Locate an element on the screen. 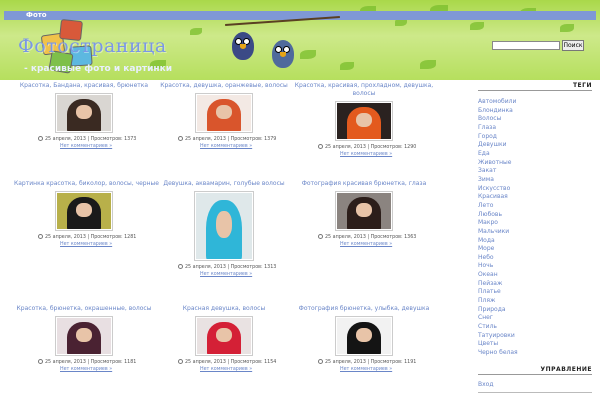 The width and height of the screenshot is (600, 400). tag-link: Макро is located at coordinates (535, 223).